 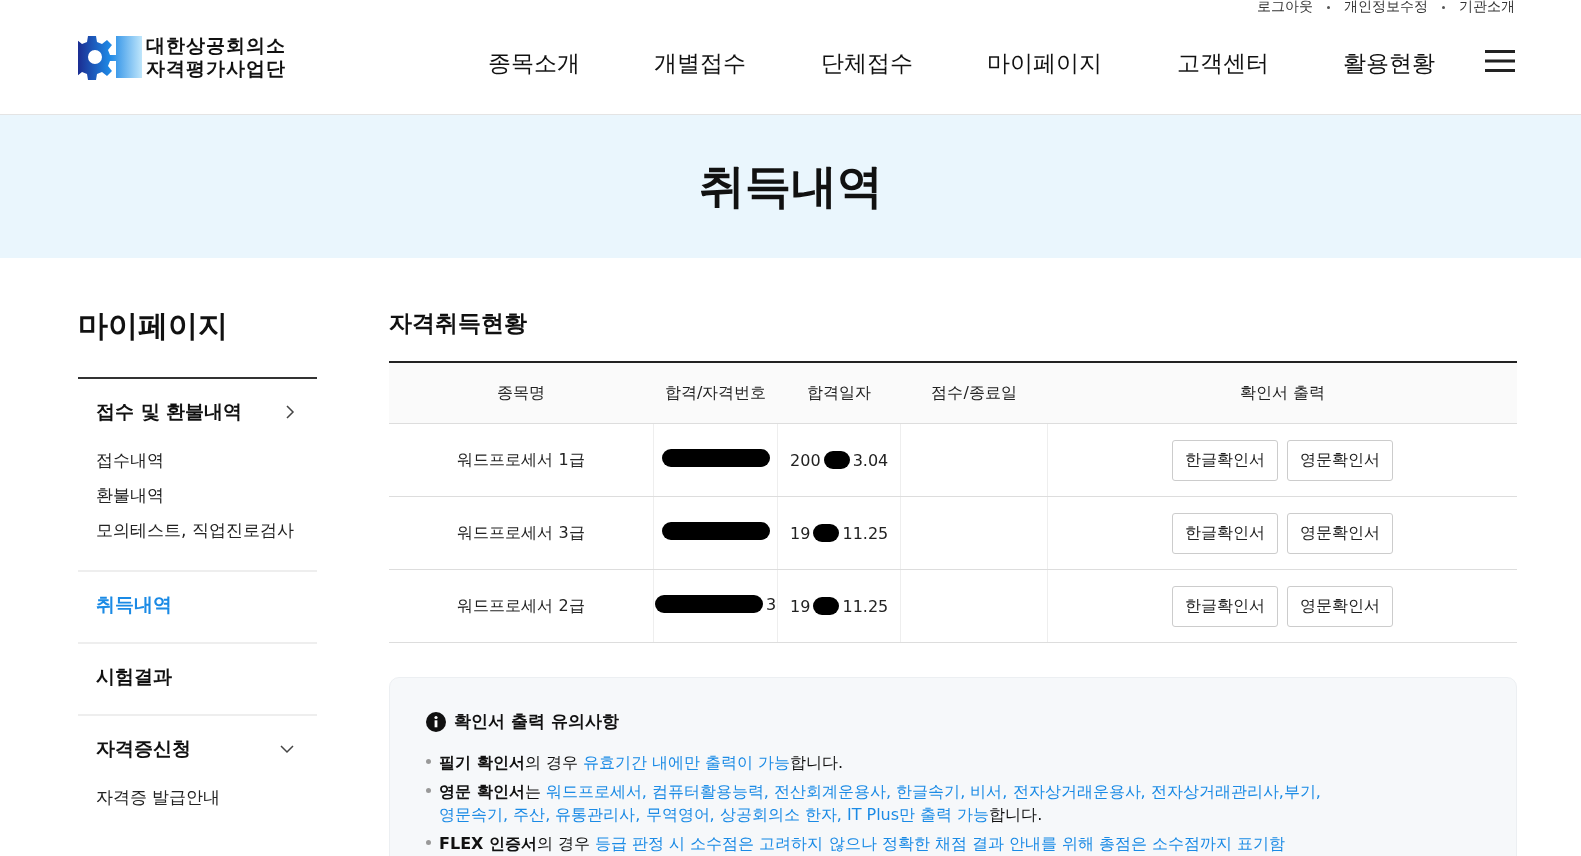 I want to click on sidebar-subitem: 자격증 발급안내, so click(x=206, y=797).